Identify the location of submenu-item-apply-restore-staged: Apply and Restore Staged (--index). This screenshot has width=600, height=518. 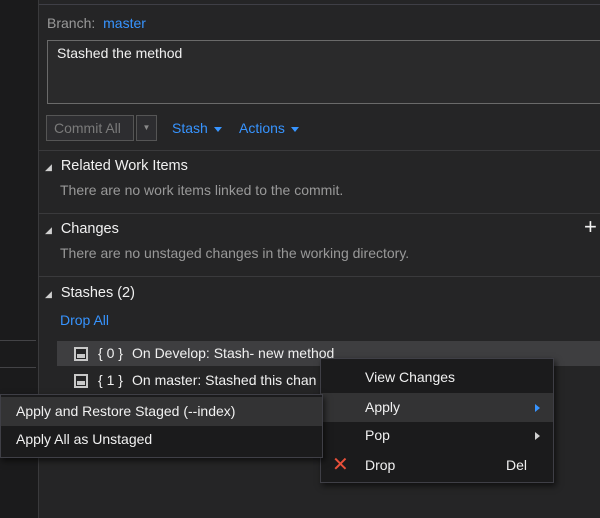
(161, 411).